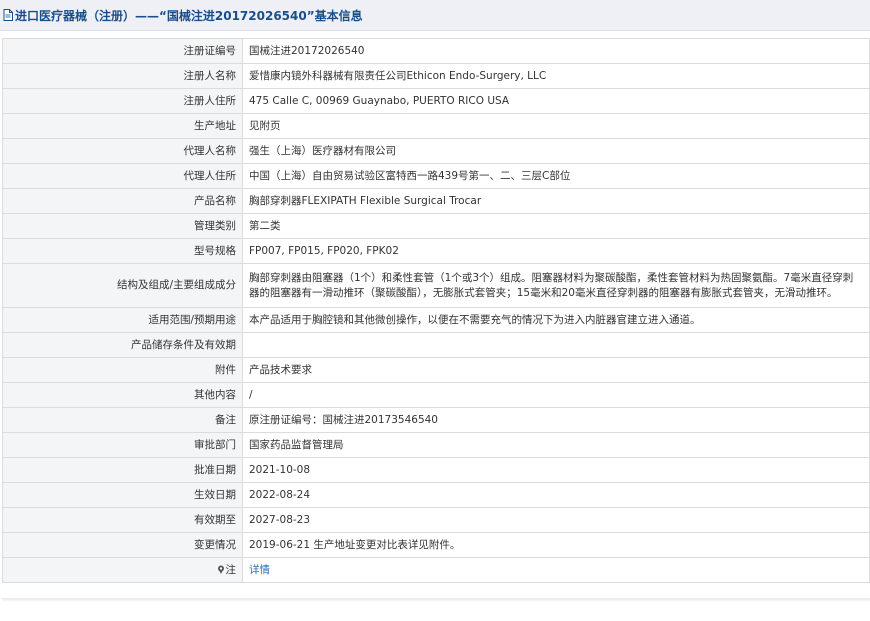 Image resolution: width=870 pixels, height=621 pixels. What do you see at coordinates (556, 226) in the screenshot?
I see `row-value: 第二类` at bounding box center [556, 226].